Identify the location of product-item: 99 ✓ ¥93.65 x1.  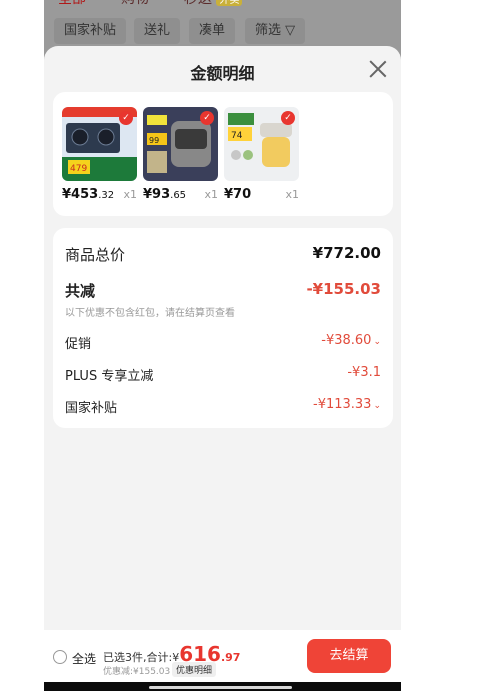
(180, 157).